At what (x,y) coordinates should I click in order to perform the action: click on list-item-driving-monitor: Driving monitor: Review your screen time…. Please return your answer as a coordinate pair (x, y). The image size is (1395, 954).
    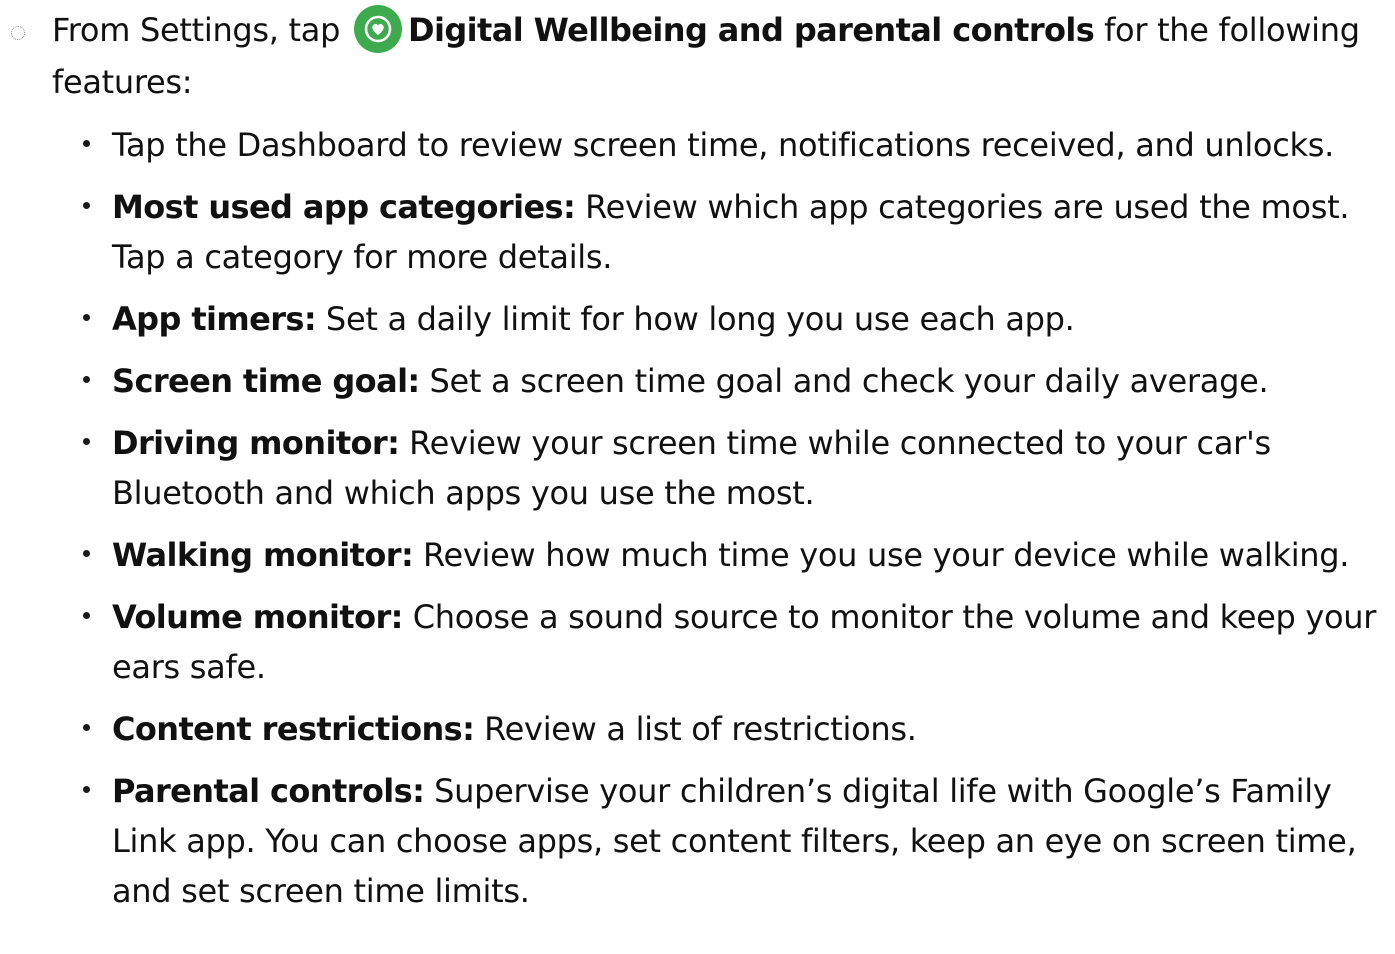
    Looking at the image, I should click on (732, 468).